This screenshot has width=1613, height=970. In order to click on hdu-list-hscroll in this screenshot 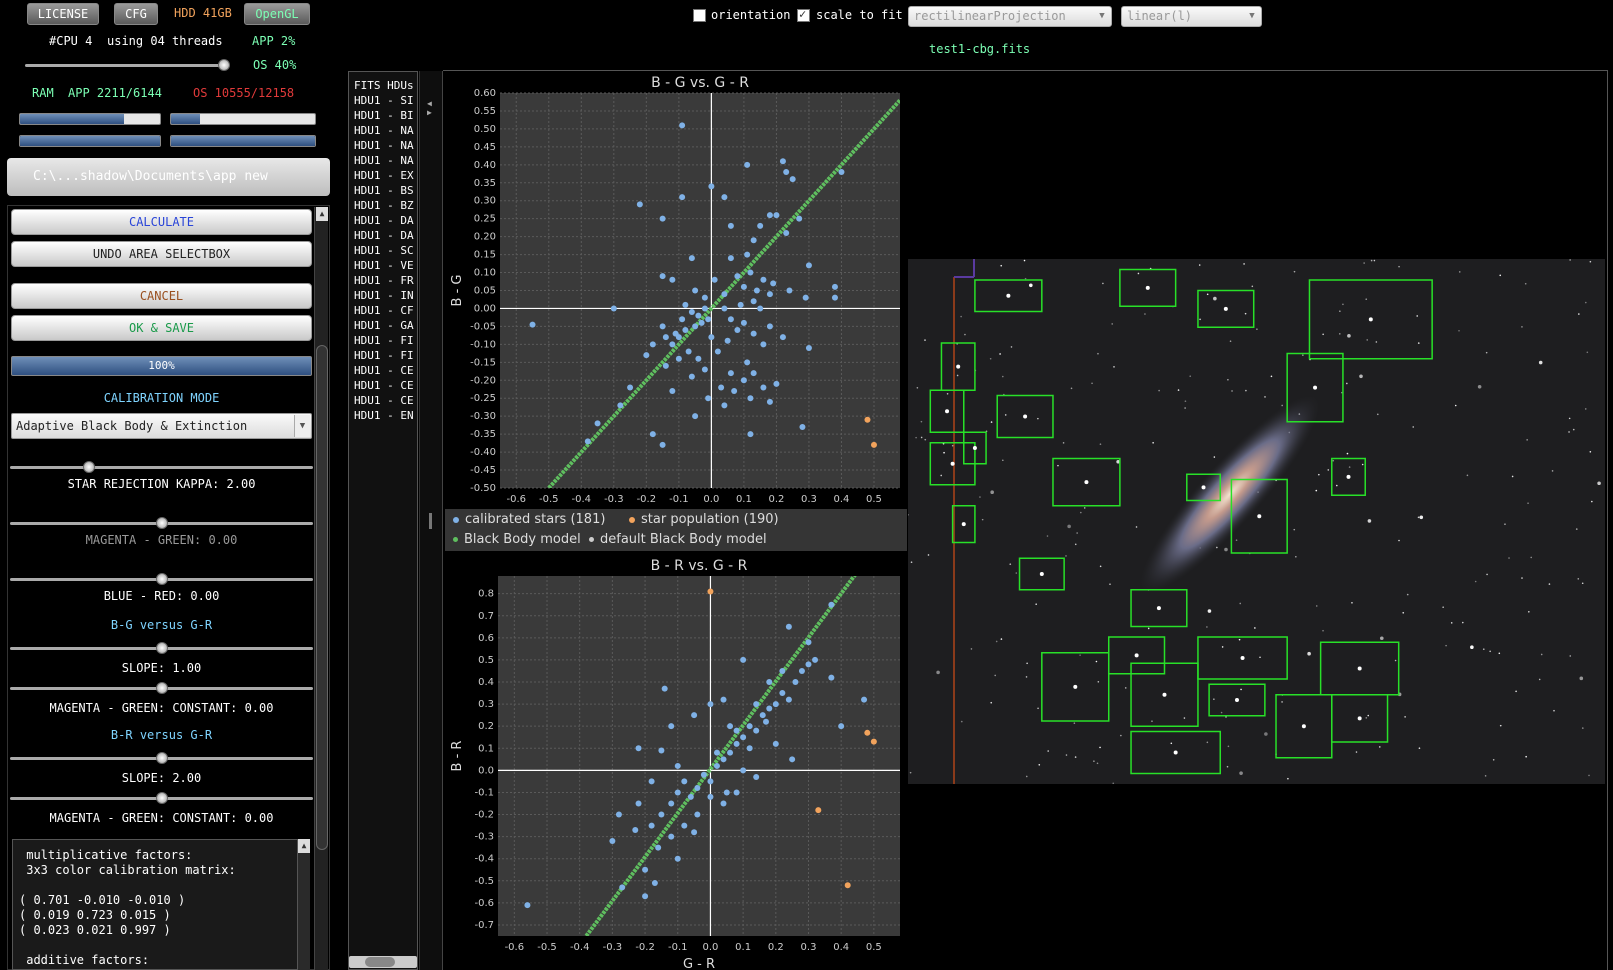, I will do `click(383, 962)`.